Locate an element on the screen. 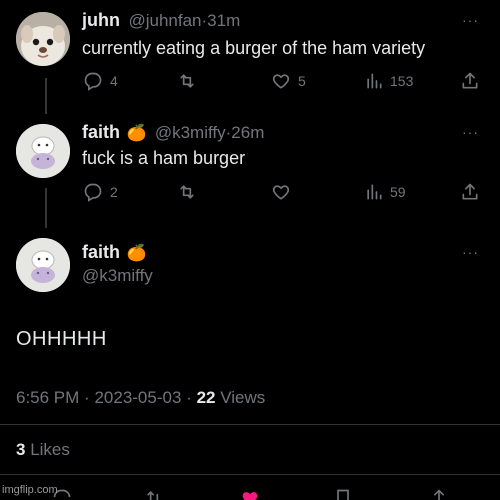  reply-count: 4 is located at coordinates (114, 81).